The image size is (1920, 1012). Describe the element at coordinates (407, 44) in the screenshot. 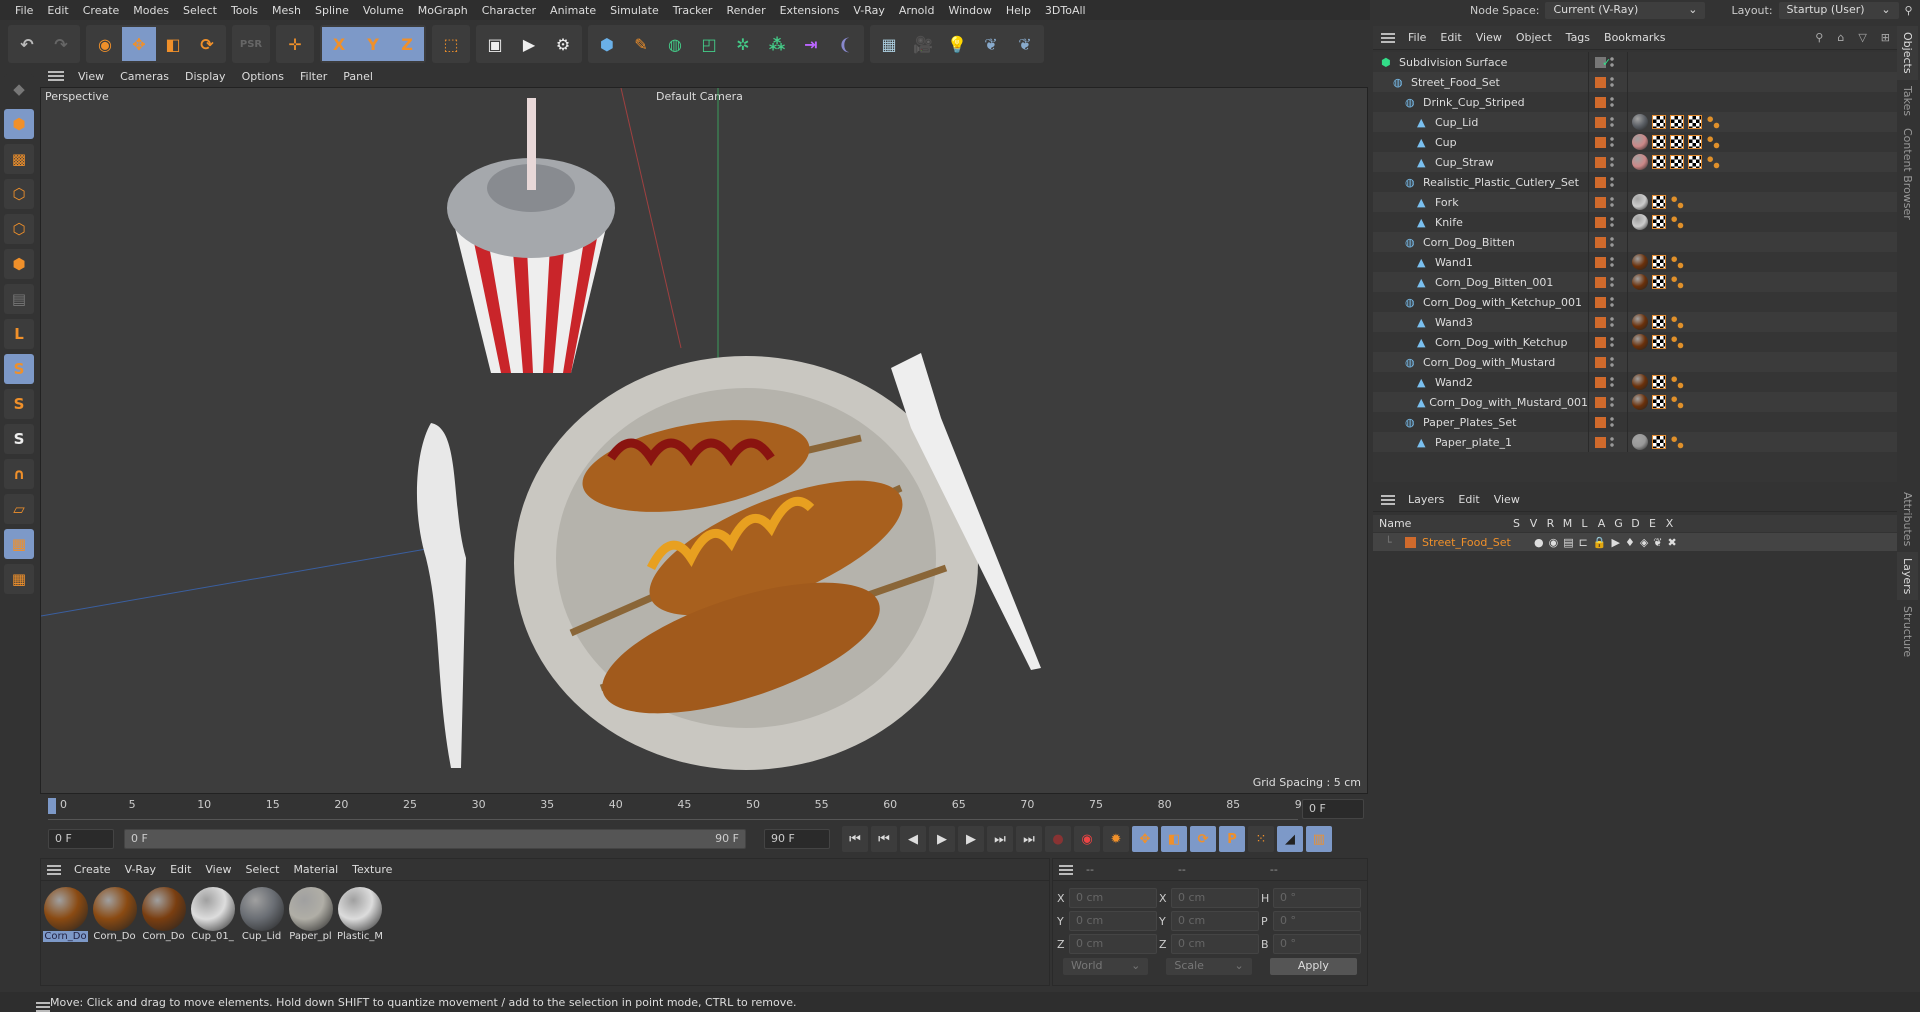

I see `z-axis-icon: Z` at that location.